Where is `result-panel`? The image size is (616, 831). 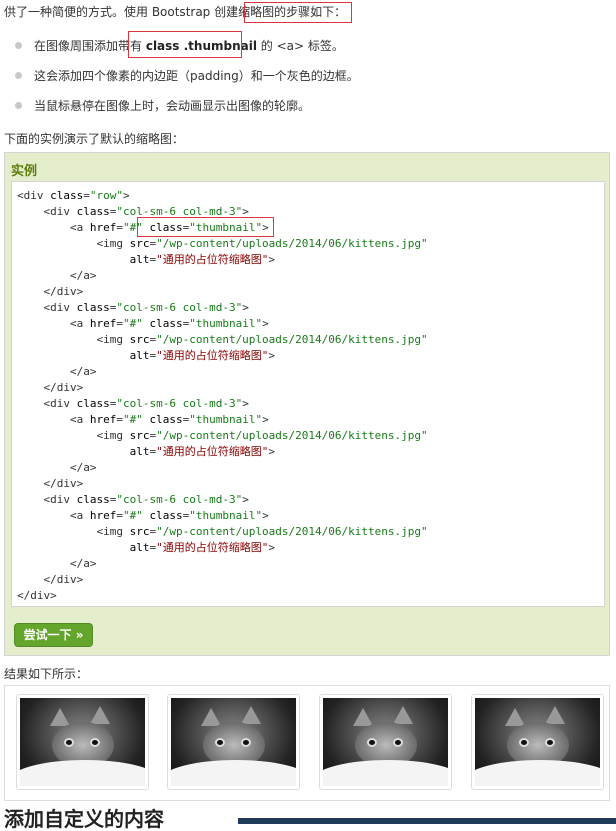 result-panel is located at coordinates (307, 743).